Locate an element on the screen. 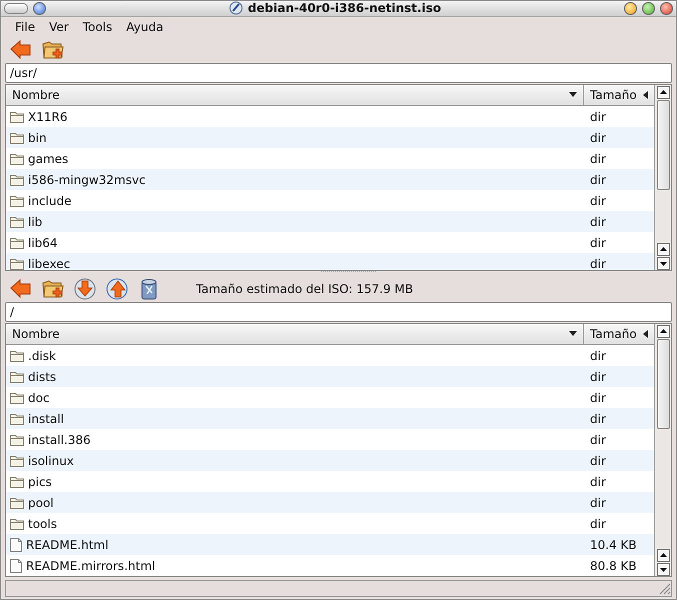  list-row: bin dir is located at coordinates (330, 137).